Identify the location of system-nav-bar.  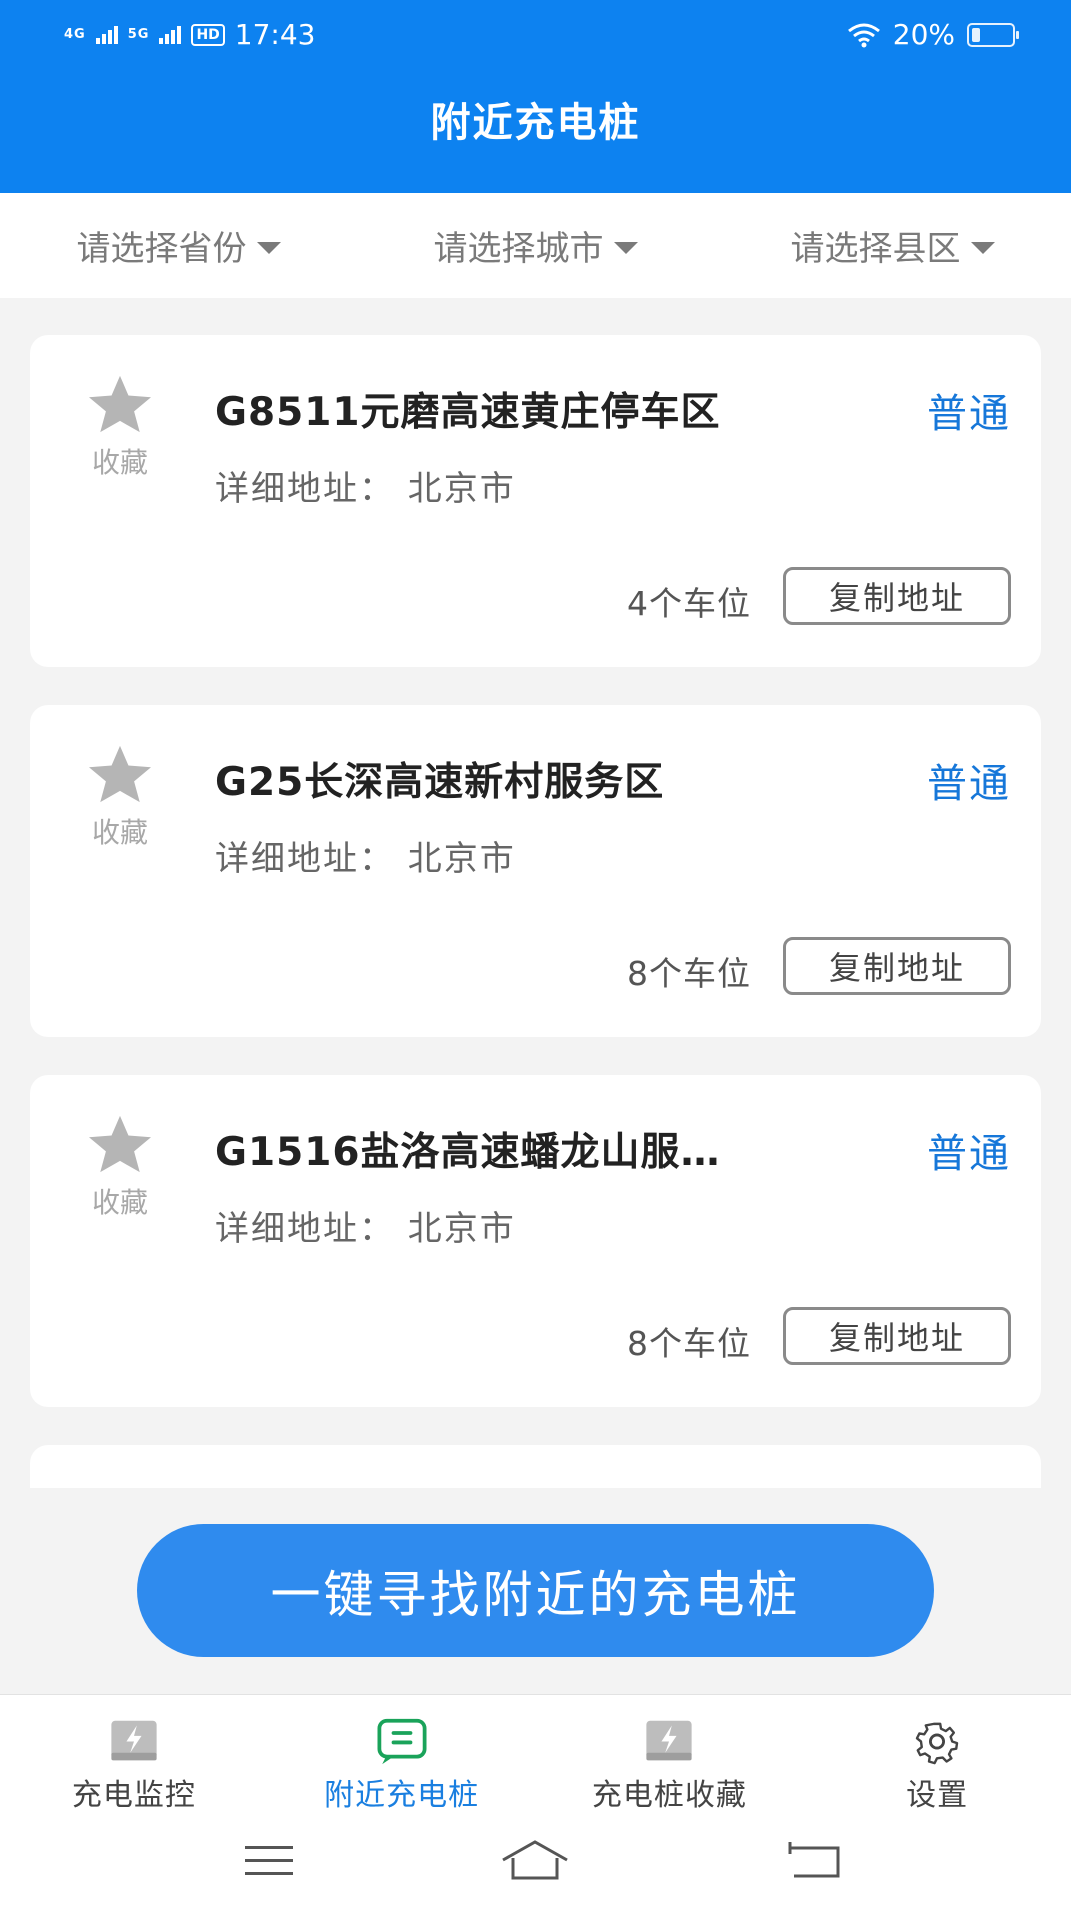
(535, 1862).